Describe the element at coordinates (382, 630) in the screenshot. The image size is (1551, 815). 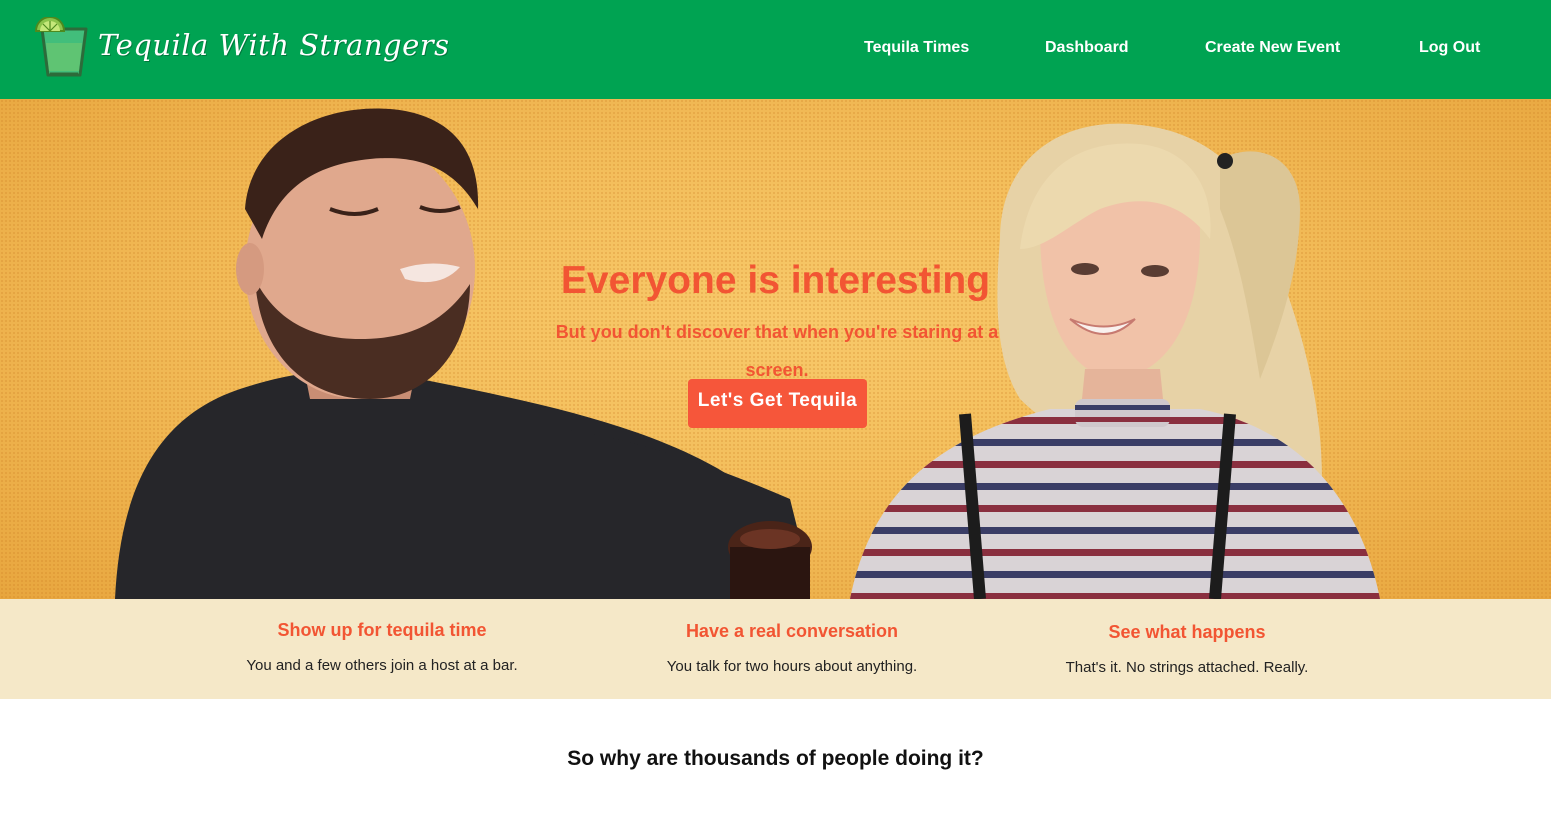
I see `step-title: Show up for tequila time` at that location.